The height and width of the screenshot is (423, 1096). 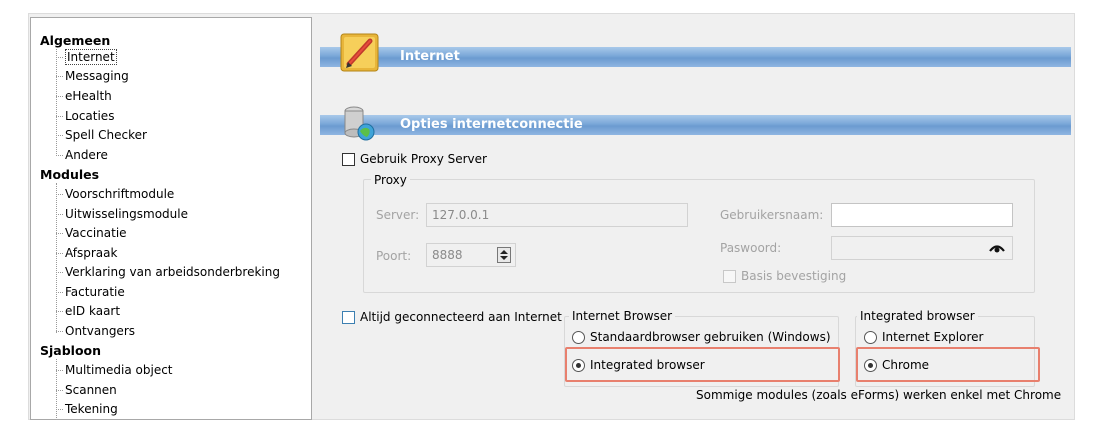 What do you see at coordinates (126, 214) in the screenshot?
I see `tree-item-uitwisselingsmodule: Uitwisselingsmodule` at bounding box center [126, 214].